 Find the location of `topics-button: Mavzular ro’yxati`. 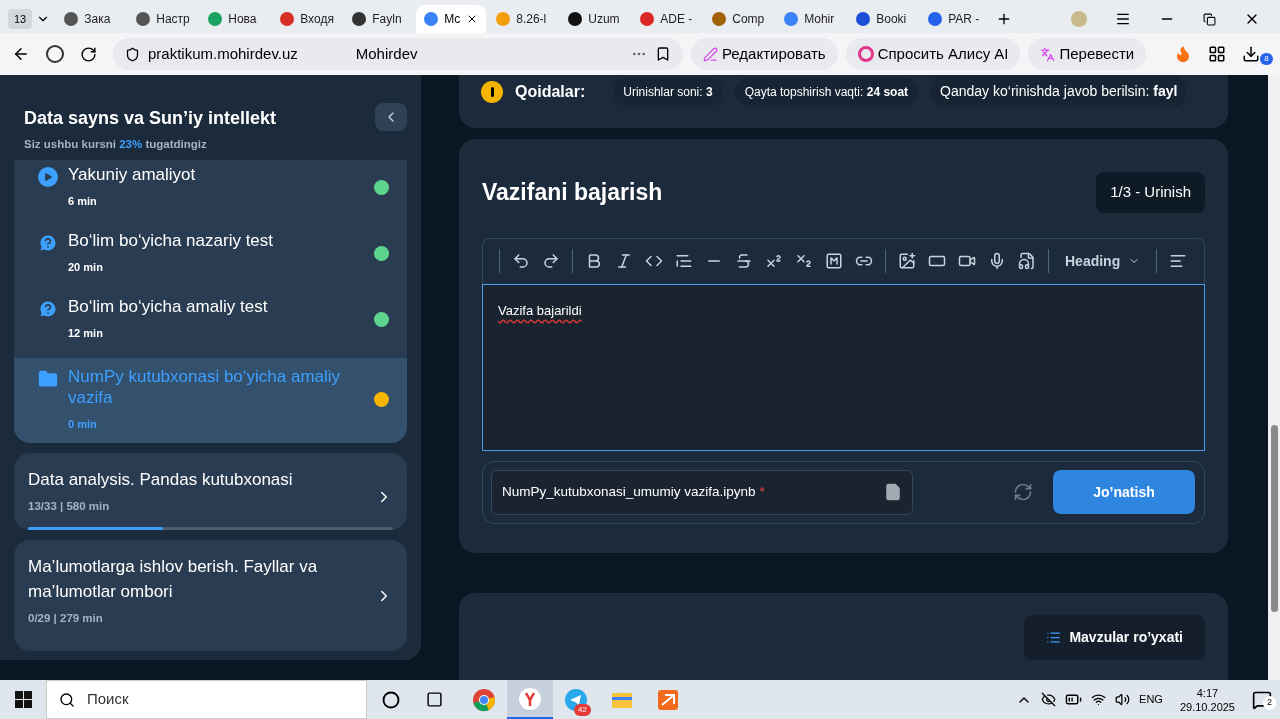

topics-button: Mavzular ro’yxati is located at coordinates (1114, 637).